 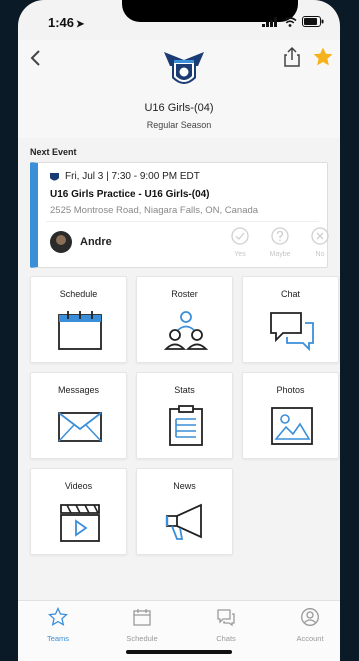 I want to click on rsvp-maybe-button: Maybe, so click(x=280, y=242).